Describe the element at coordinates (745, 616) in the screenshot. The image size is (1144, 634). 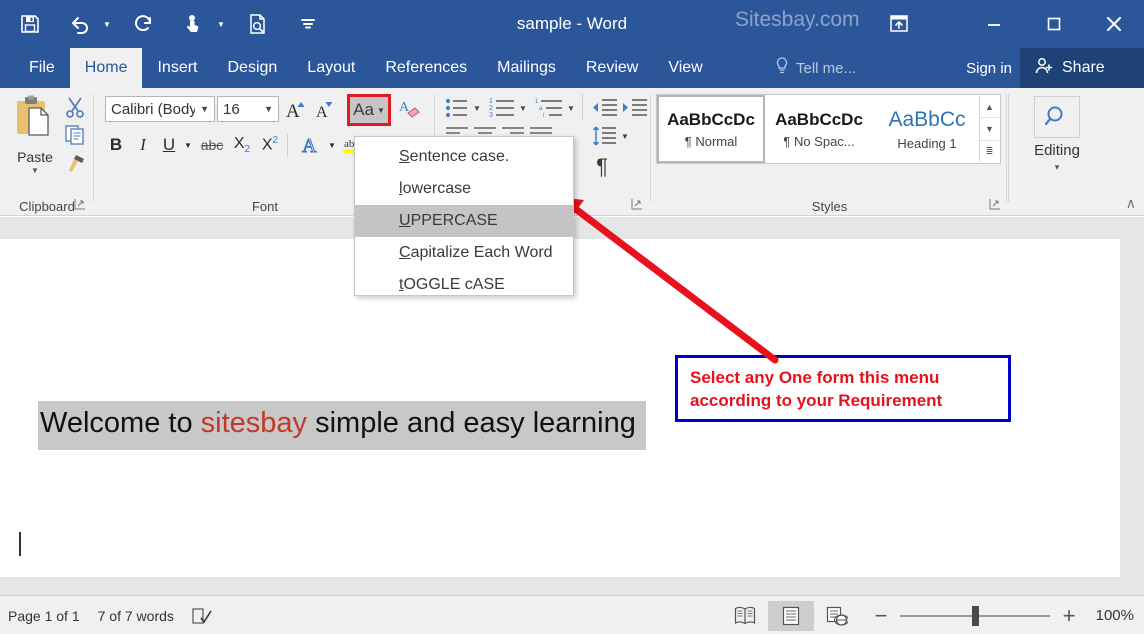
I see `read-mode-button` at that location.